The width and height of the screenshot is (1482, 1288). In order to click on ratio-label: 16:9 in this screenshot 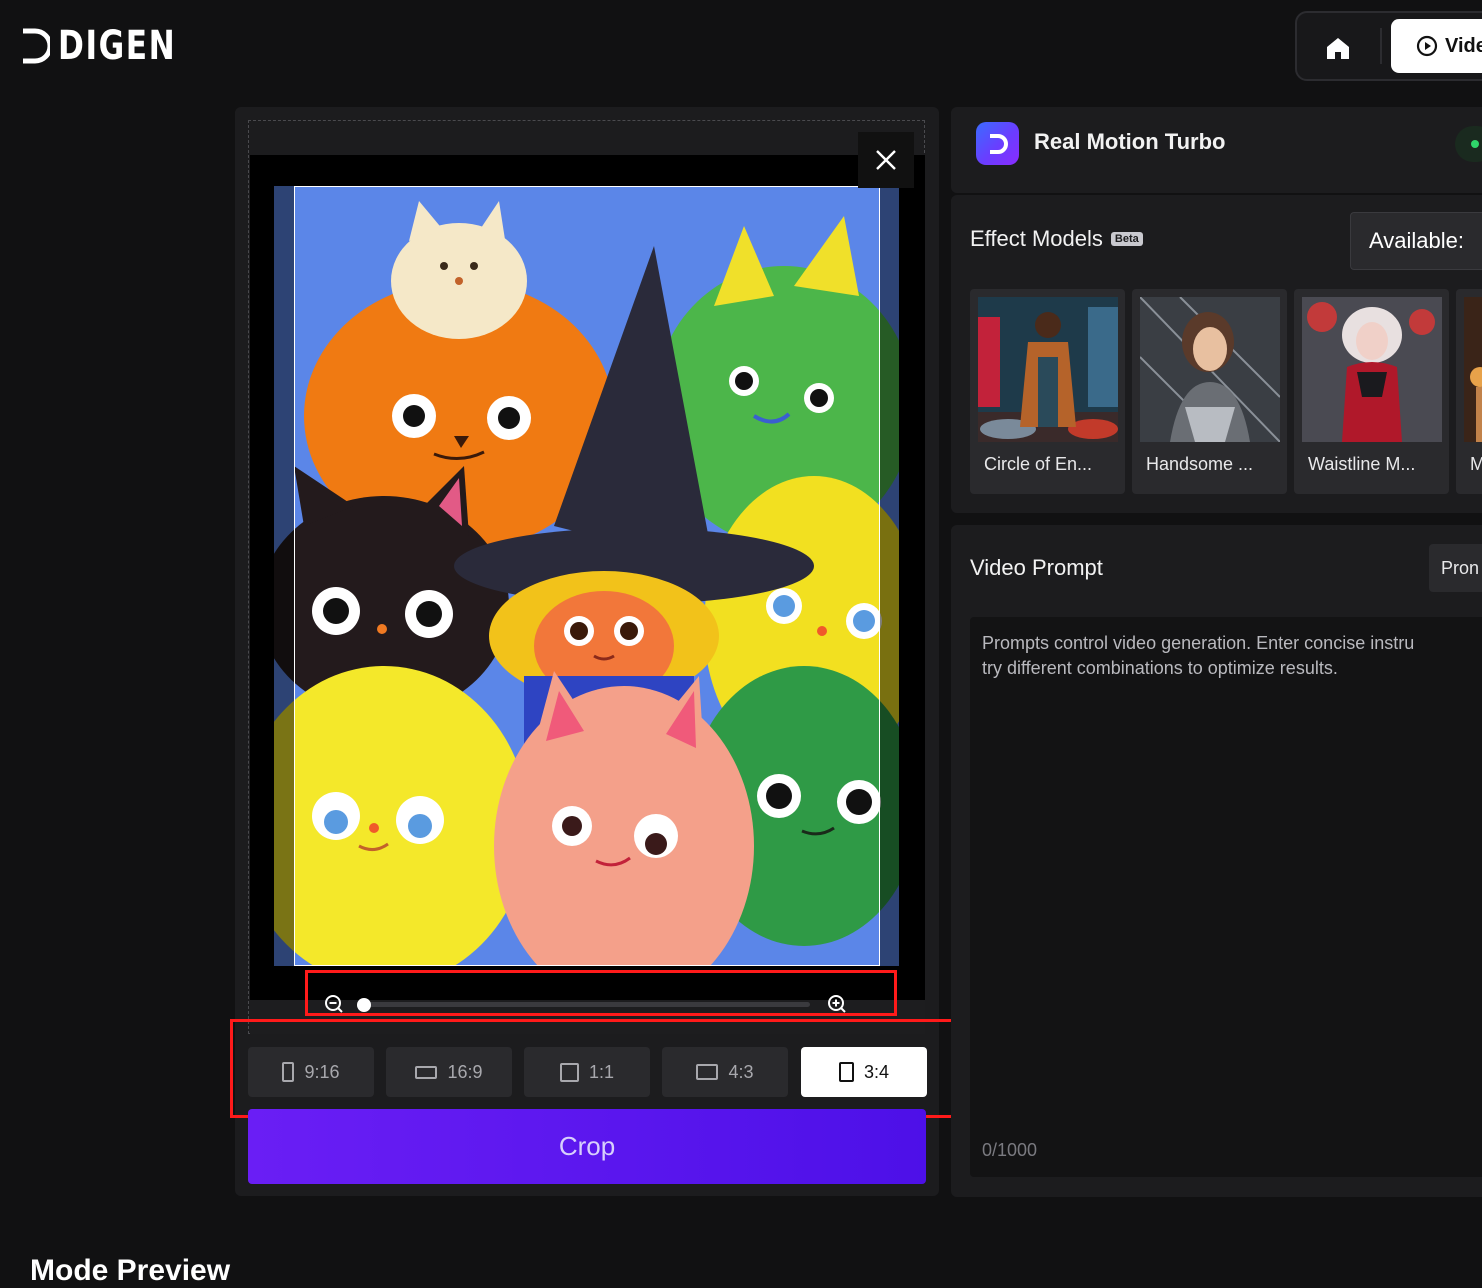, I will do `click(465, 1071)`.